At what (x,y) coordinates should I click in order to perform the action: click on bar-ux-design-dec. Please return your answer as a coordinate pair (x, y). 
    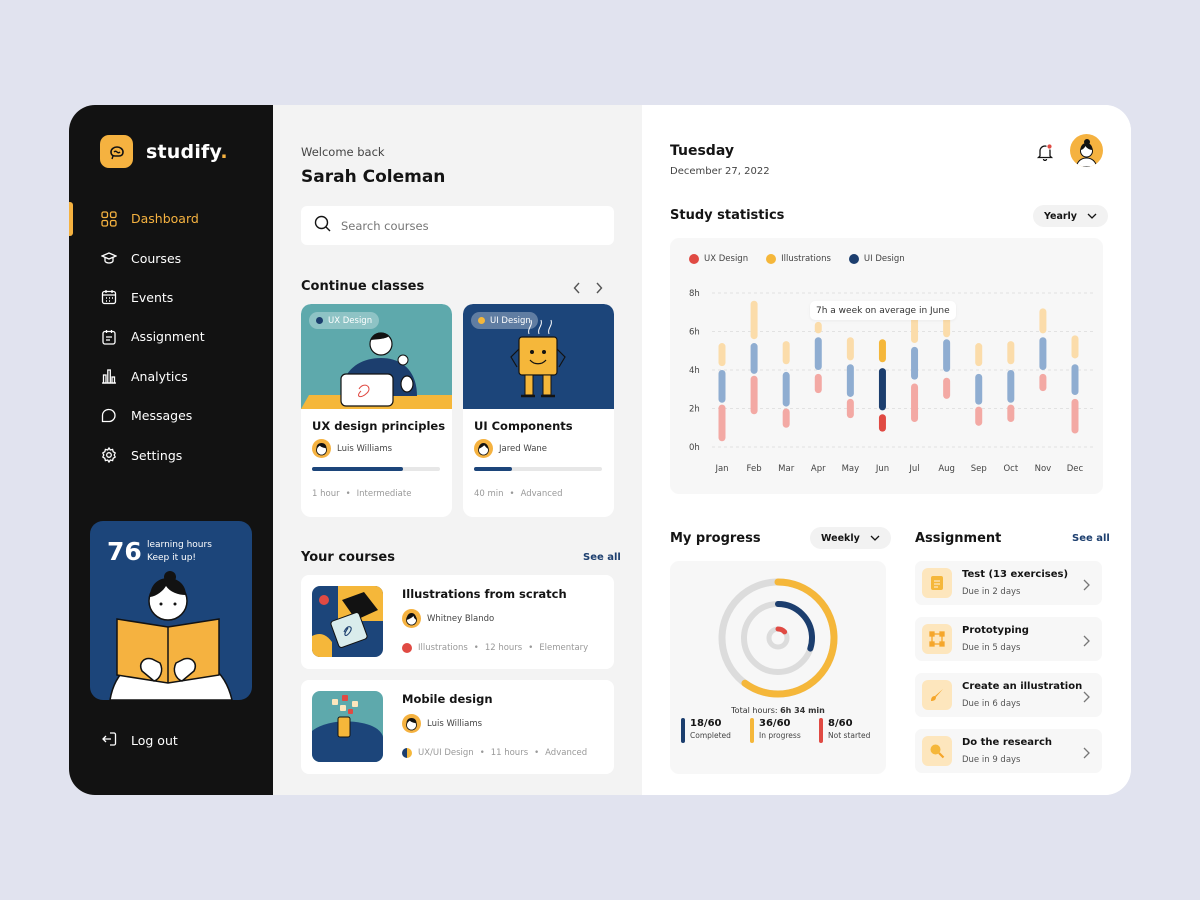
    Looking at the image, I should click on (1075, 416).